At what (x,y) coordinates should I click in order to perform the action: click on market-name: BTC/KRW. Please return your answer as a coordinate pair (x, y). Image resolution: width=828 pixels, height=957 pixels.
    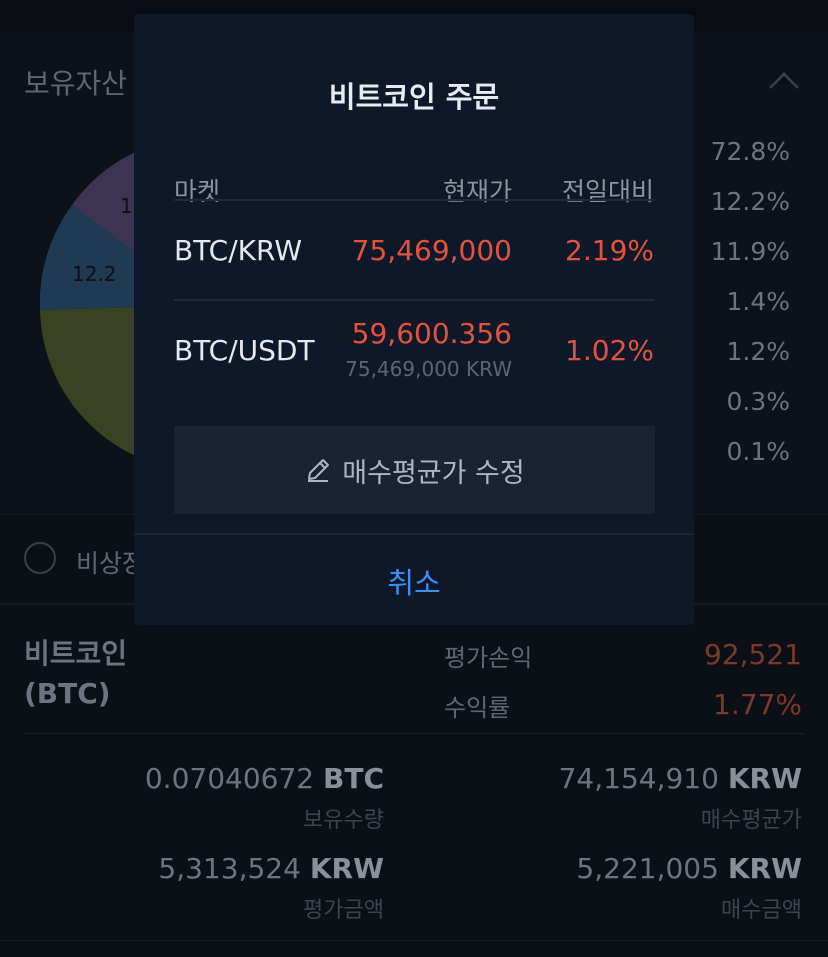
    Looking at the image, I should click on (238, 250).